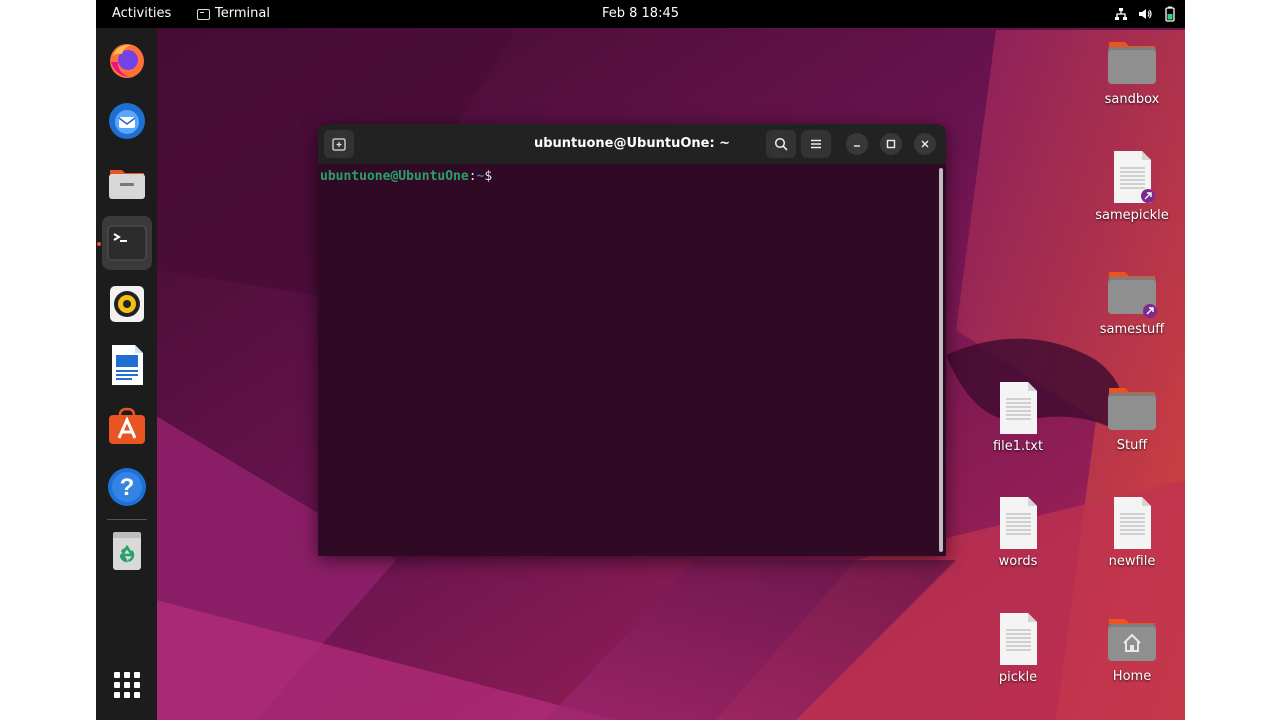 The width and height of the screenshot is (1280, 720). I want to click on dock-item-terminal, so click(127, 243).